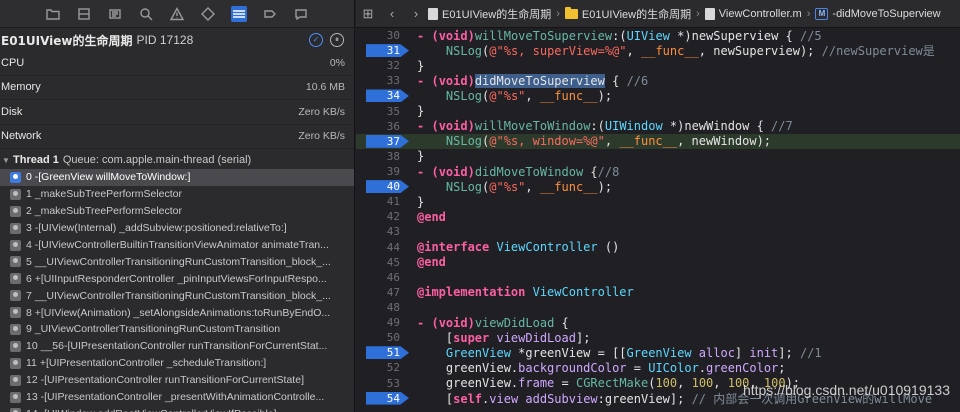  I want to click on line-number: 43, so click(381, 231).